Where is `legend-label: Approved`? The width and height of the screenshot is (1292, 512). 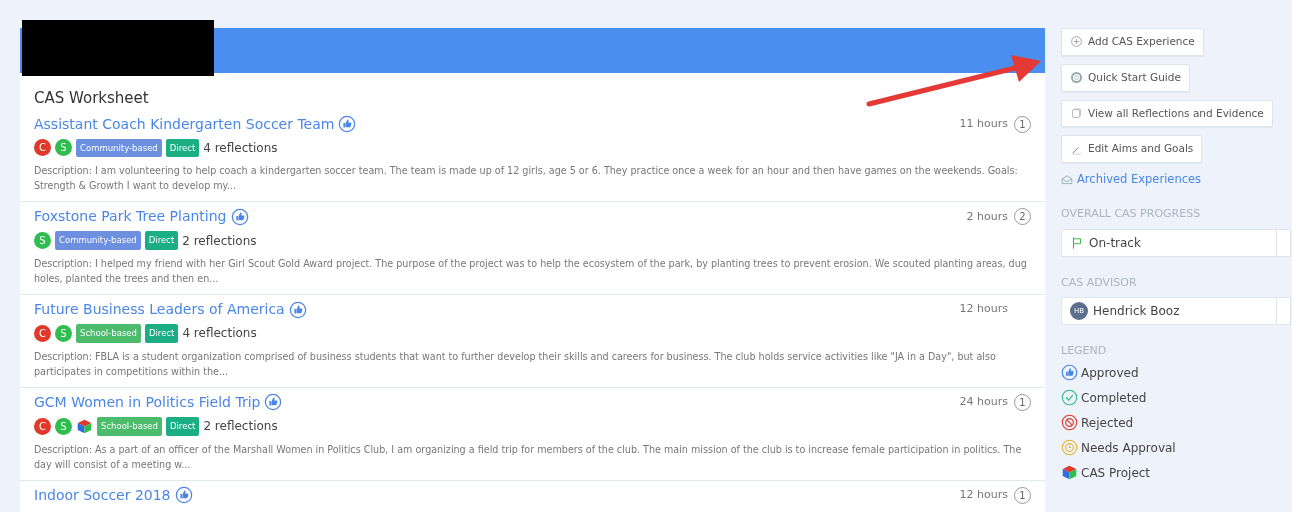 legend-label: Approved is located at coordinates (1110, 373).